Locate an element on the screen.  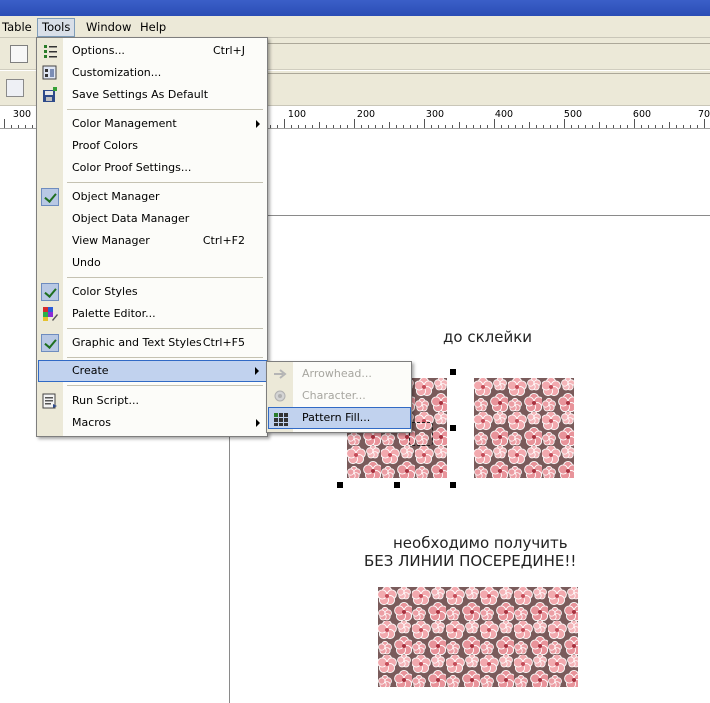
menu-item-undo: Undo is located at coordinates (152, 263).